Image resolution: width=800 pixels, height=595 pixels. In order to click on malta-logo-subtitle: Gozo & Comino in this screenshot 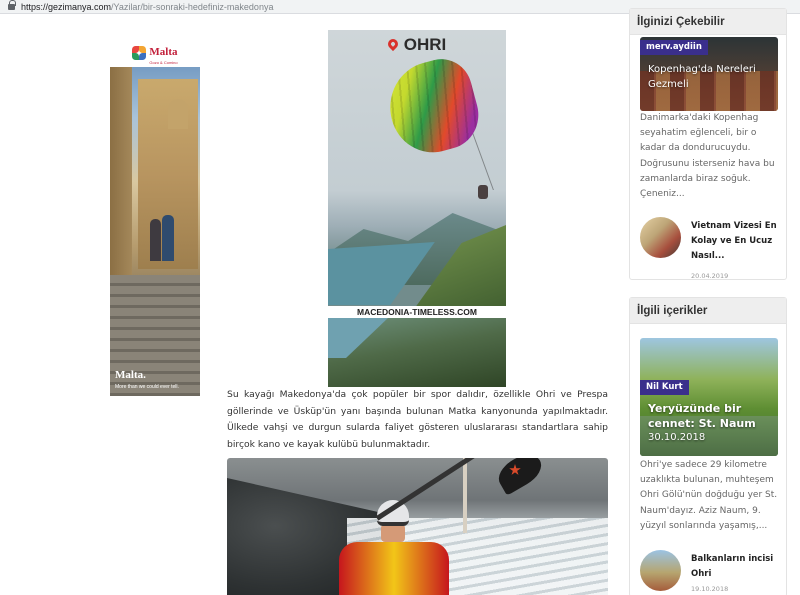, I will do `click(163, 62)`.